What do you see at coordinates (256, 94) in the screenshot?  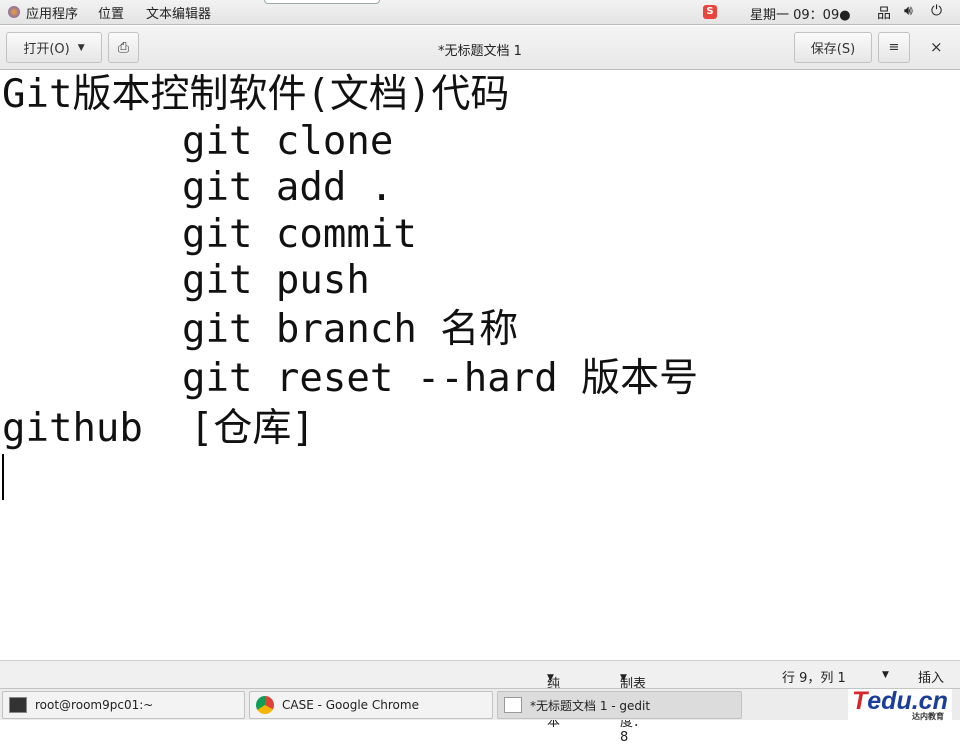 I see `editor-line: Git版本控制软件(文档)代码` at bounding box center [256, 94].